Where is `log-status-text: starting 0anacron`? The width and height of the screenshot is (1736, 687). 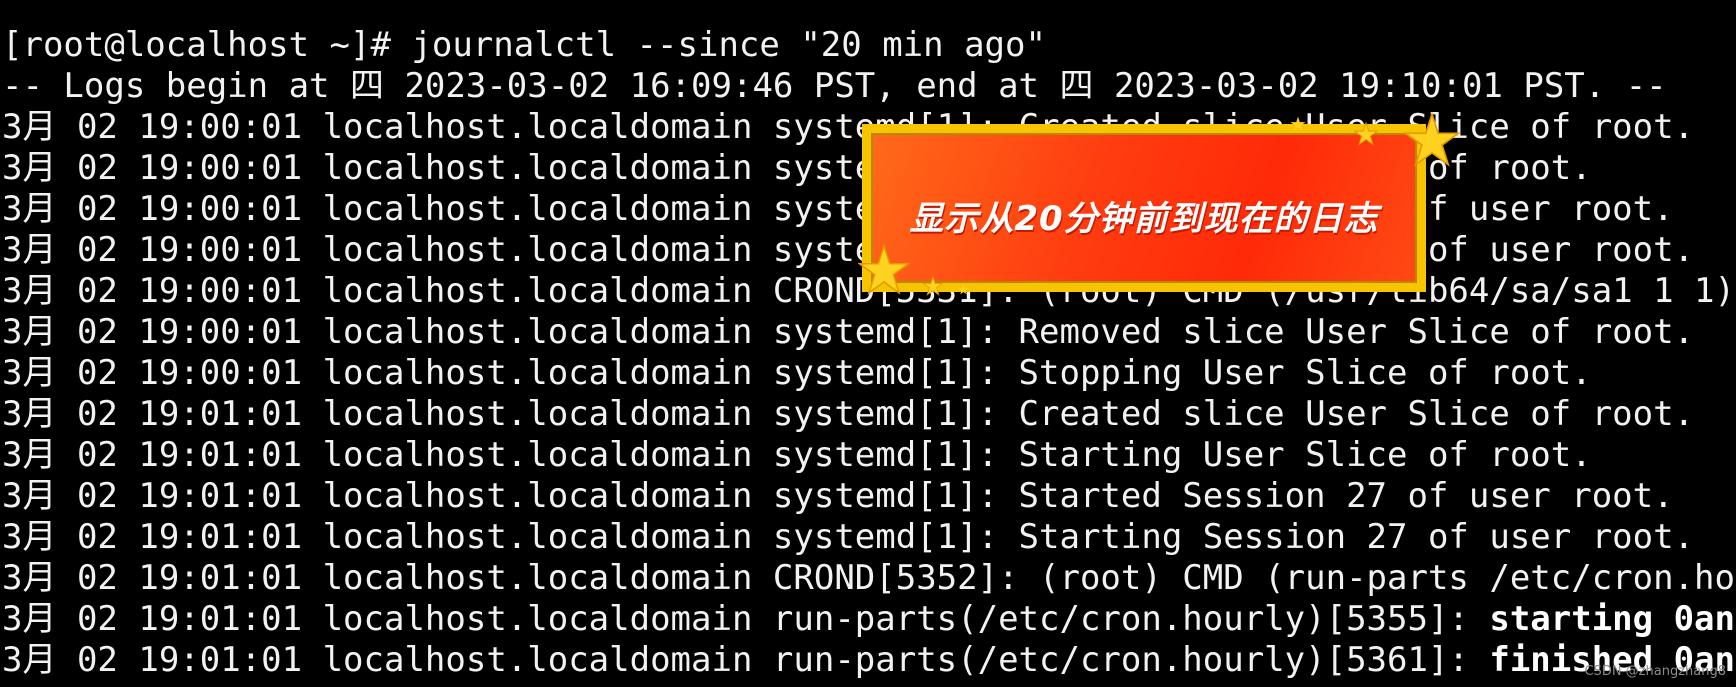
log-status-text: starting 0anacron is located at coordinates (1612, 619).